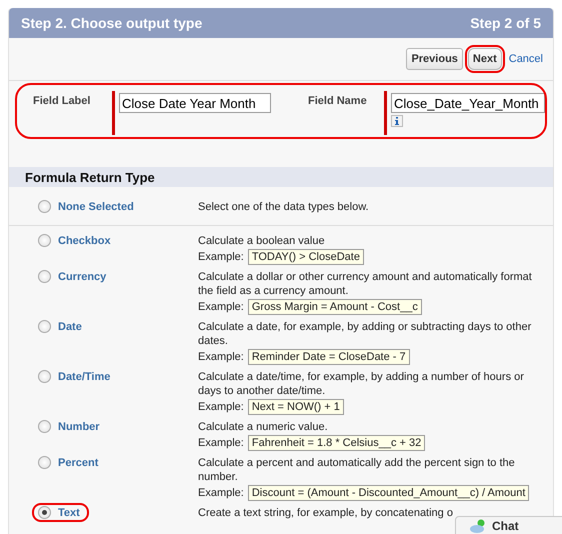 This screenshot has width=562, height=534. Describe the element at coordinates (329, 357) in the screenshot. I see `example-formula: Reminder Date = CloseDate - 7` at that location.